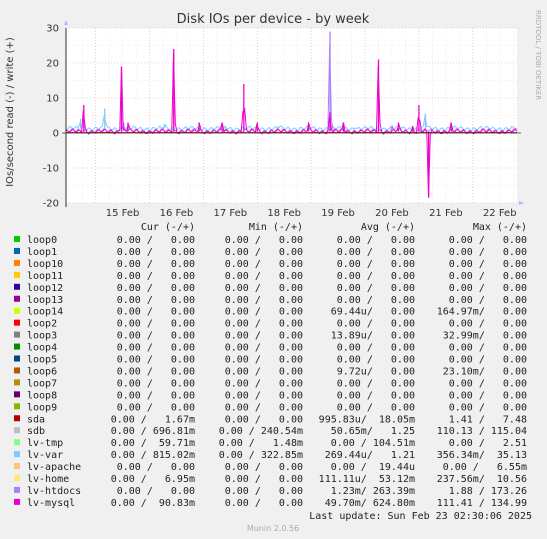  I want to click on legend-avg: 0.00 / 19.44u, so click(373, 467).